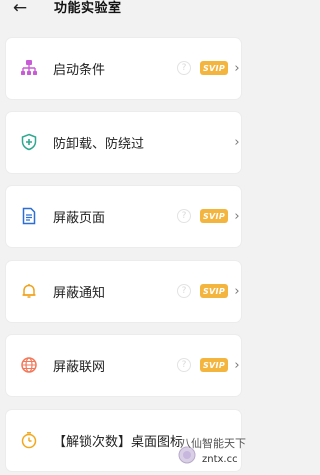  Describe the element at coordinates (124, 12) in the screenshot. I see `top-bar: ← 功能实验室` at that location.